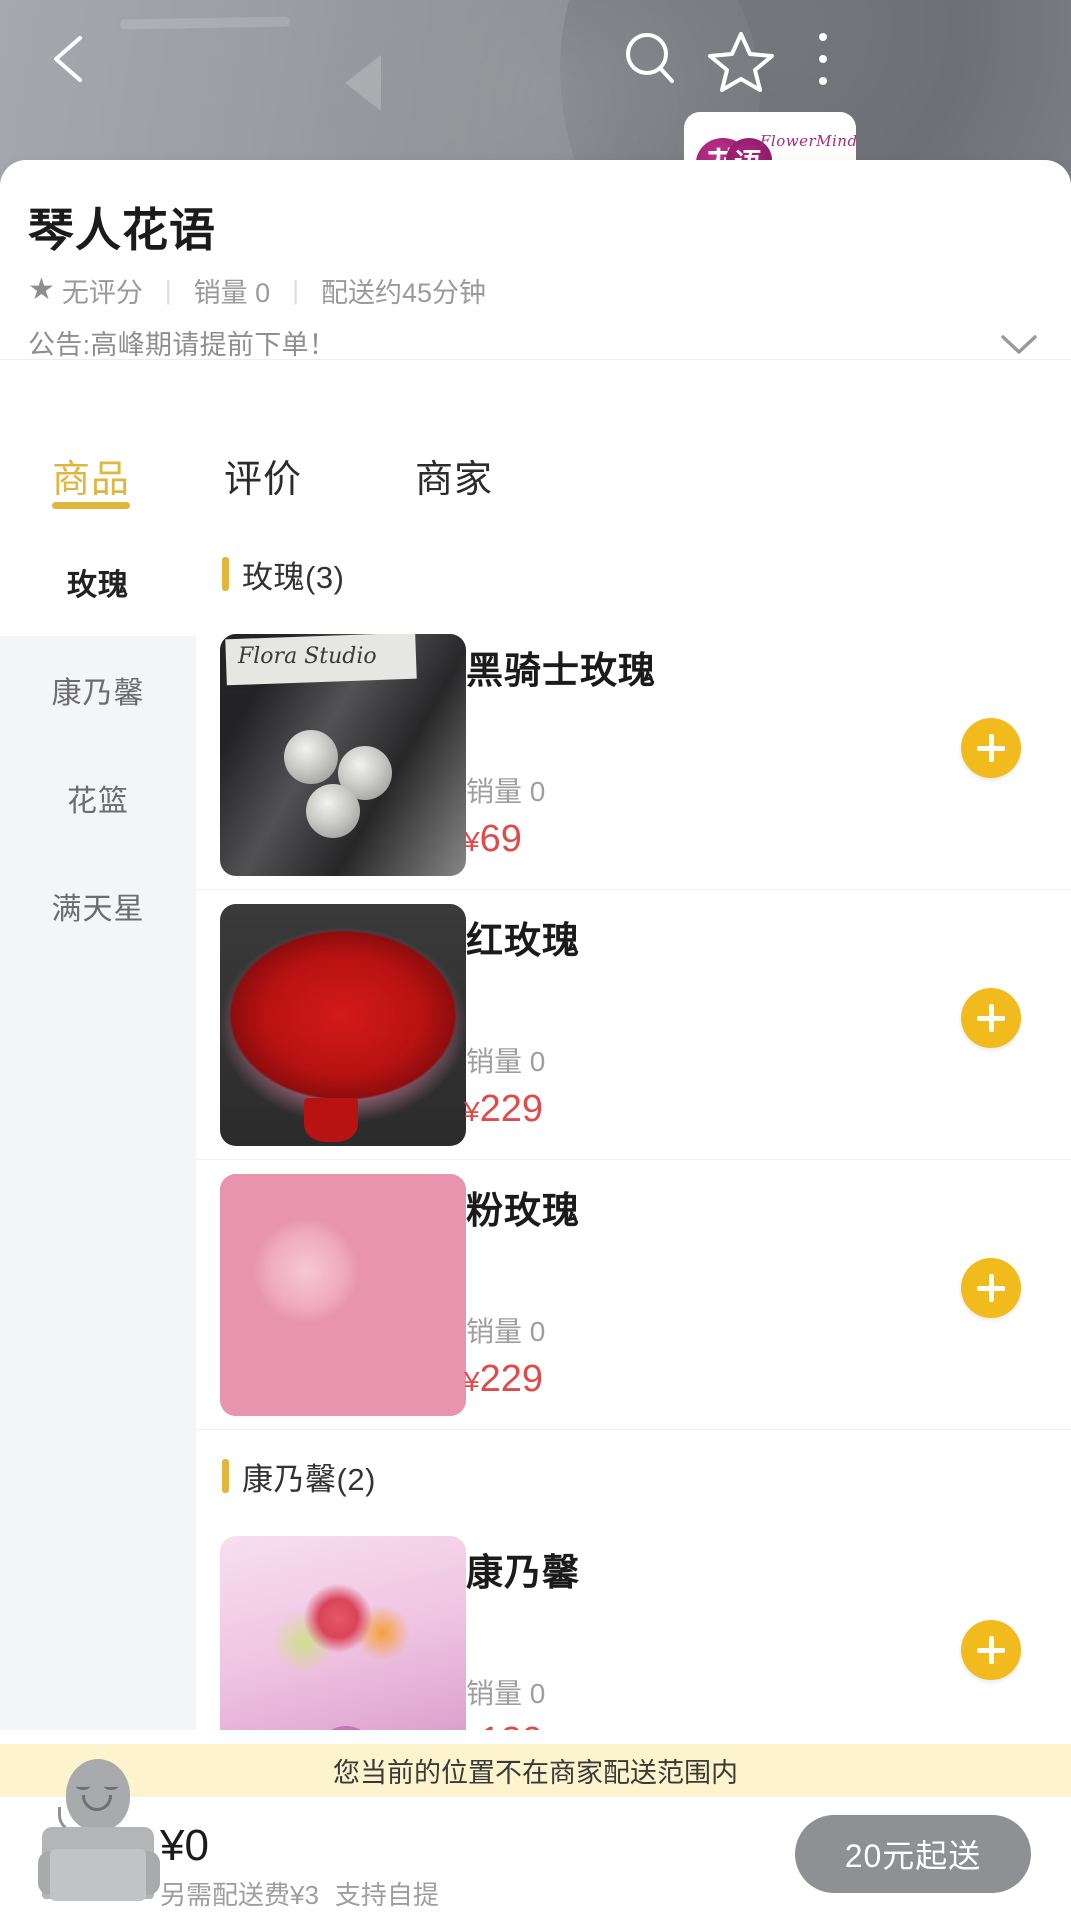 This screenshot has width=1071, height=1912. Describe the element at coordinates (122, 230) in the screenshot. I see `page-title: 琴人花语` at that location.